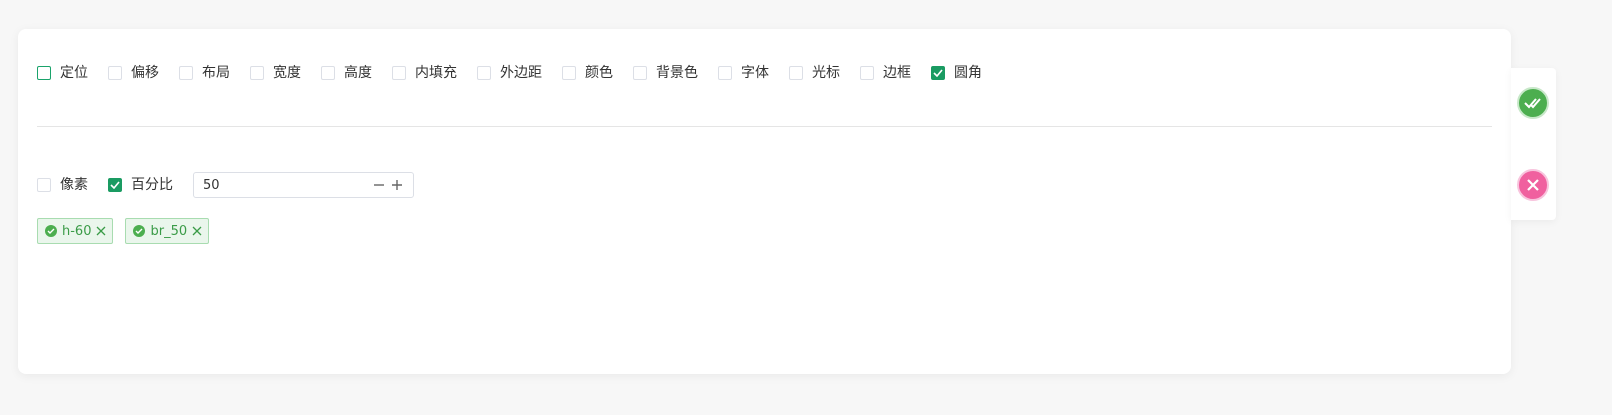  Describe the element at coordinates (755, 73) in the screenshot. I see `checkbox-label: 字体` at that location.